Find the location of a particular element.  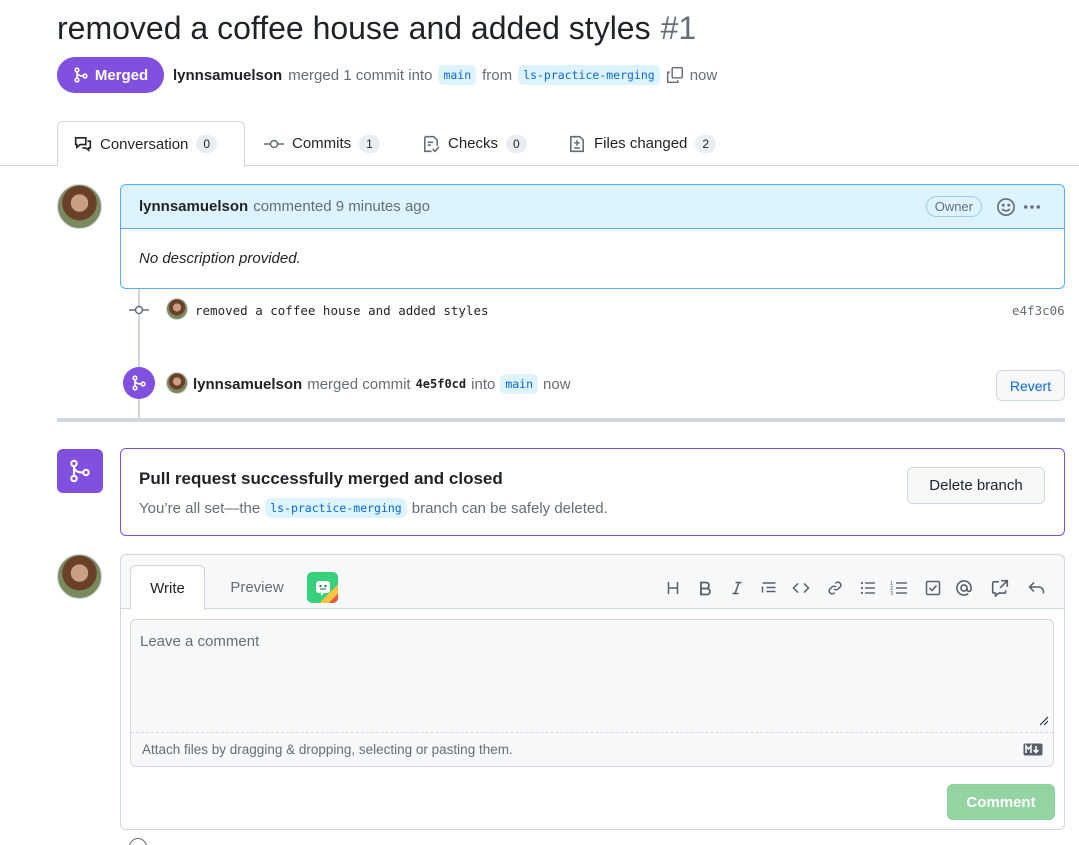

revert-button: Revert is located at coordinates (1030, 385).